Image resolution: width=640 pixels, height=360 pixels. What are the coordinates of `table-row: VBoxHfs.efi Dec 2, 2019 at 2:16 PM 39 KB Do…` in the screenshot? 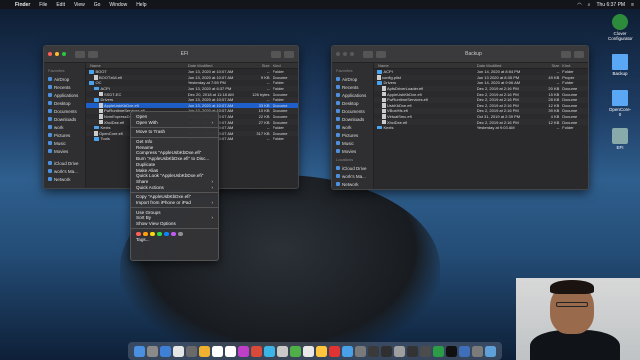 It's located at (481, 111).